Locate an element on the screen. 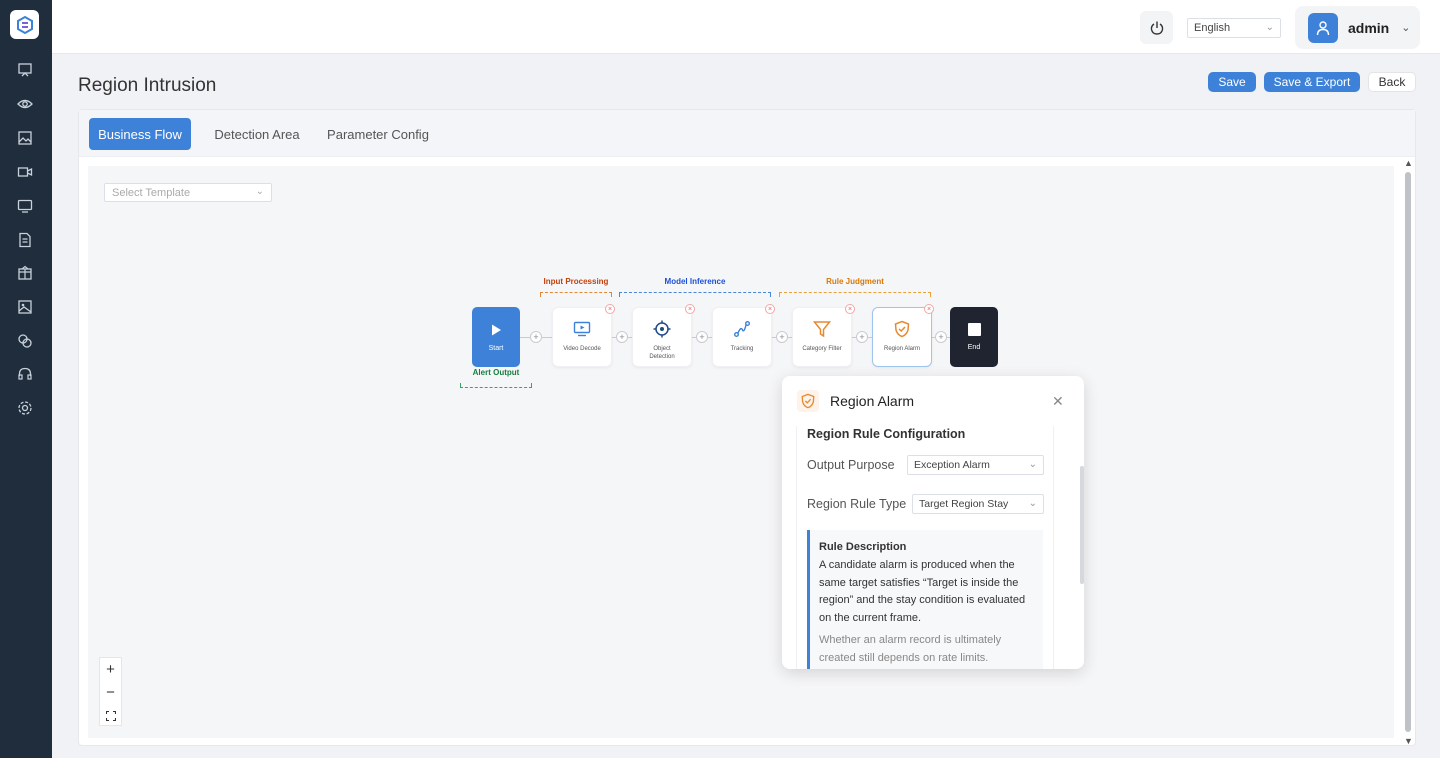 The width and height of the screenshot is (1440, 758). flow-node-video-decode: Video Decode is located at coordinates (582, 337).